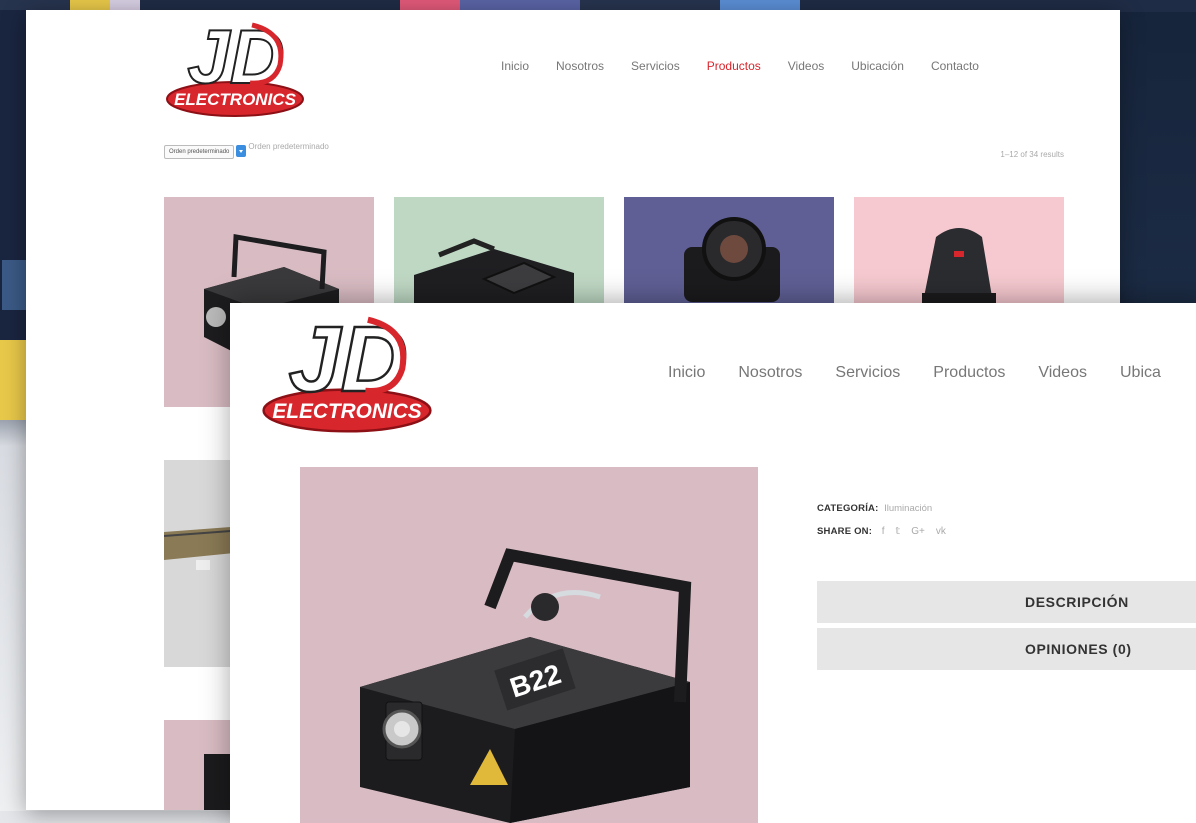 This screenshot has width=1196, height=823. What do you see at coordinates (241, 151) in the screenshot?
I see `chevron-down-icon` at bounding box center [241, 151].